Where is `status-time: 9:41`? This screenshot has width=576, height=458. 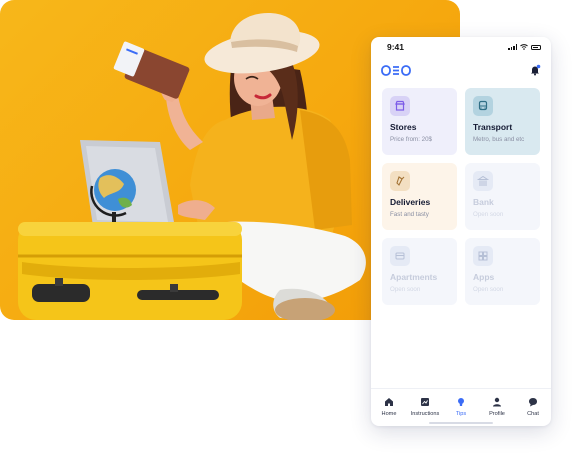
status-time: 9:41 is located at coordinates (396, 47).